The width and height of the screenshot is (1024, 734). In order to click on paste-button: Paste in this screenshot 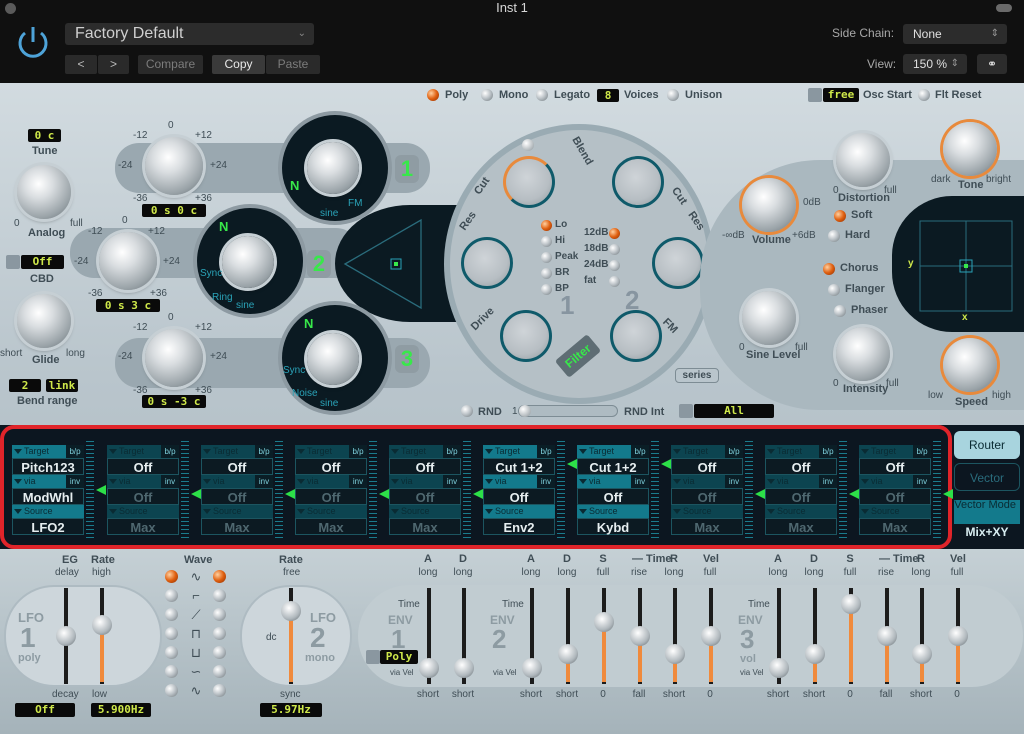, I will do `click(293, 64)`.